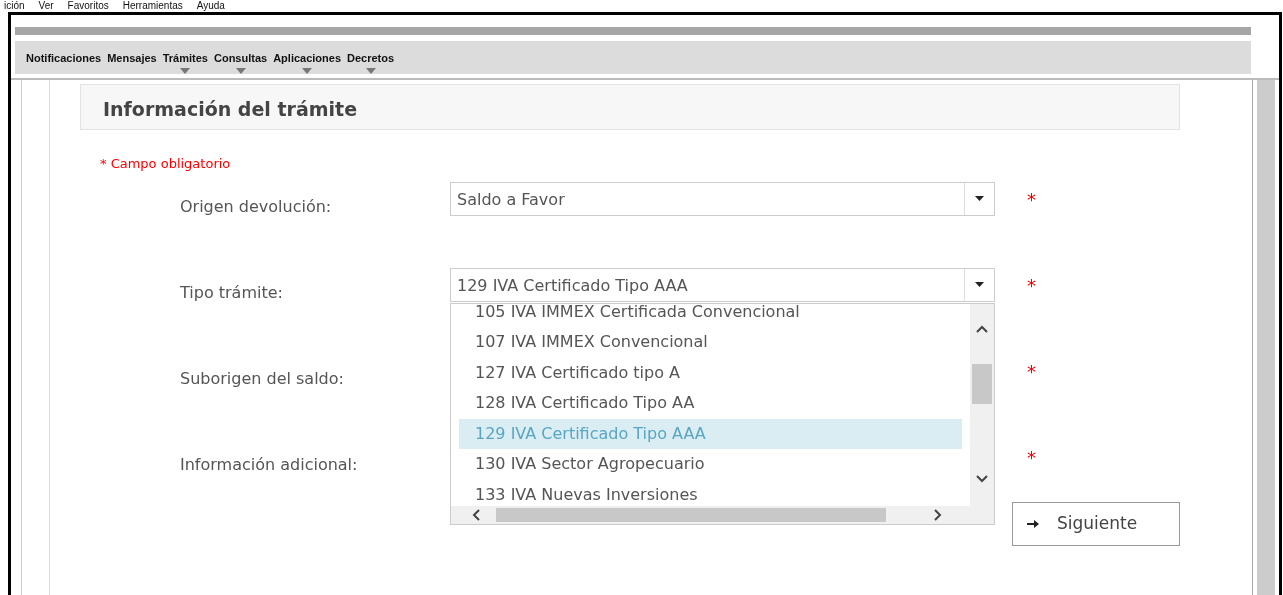 The width and height of the screenshot is (1283, 595). I want to click on select-field: Saldo a Favor, so click(722, 198).